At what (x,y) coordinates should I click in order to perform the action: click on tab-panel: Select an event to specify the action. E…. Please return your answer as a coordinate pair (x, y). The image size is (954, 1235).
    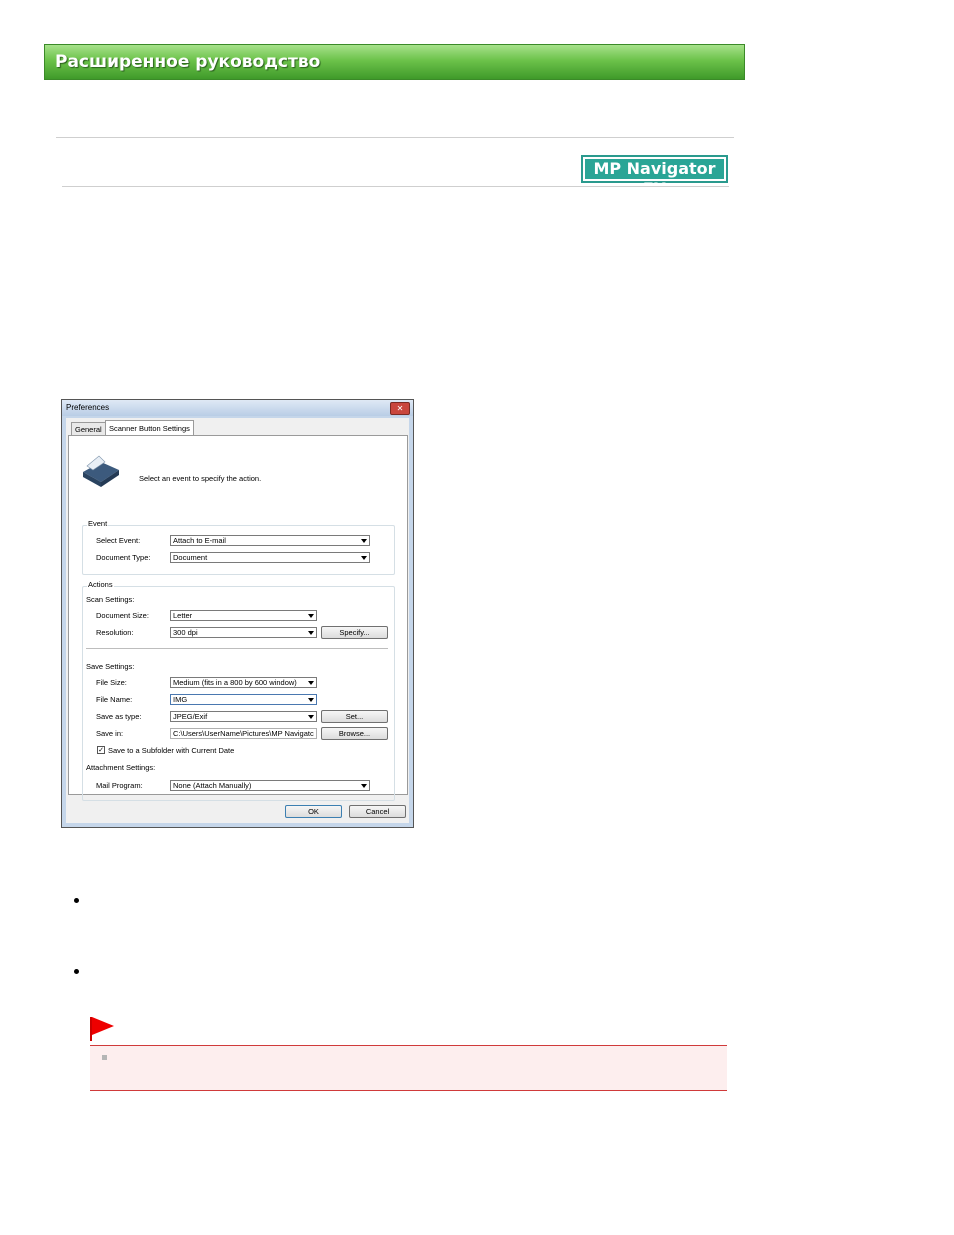
    Looking at the image, I should click on (238, 618).